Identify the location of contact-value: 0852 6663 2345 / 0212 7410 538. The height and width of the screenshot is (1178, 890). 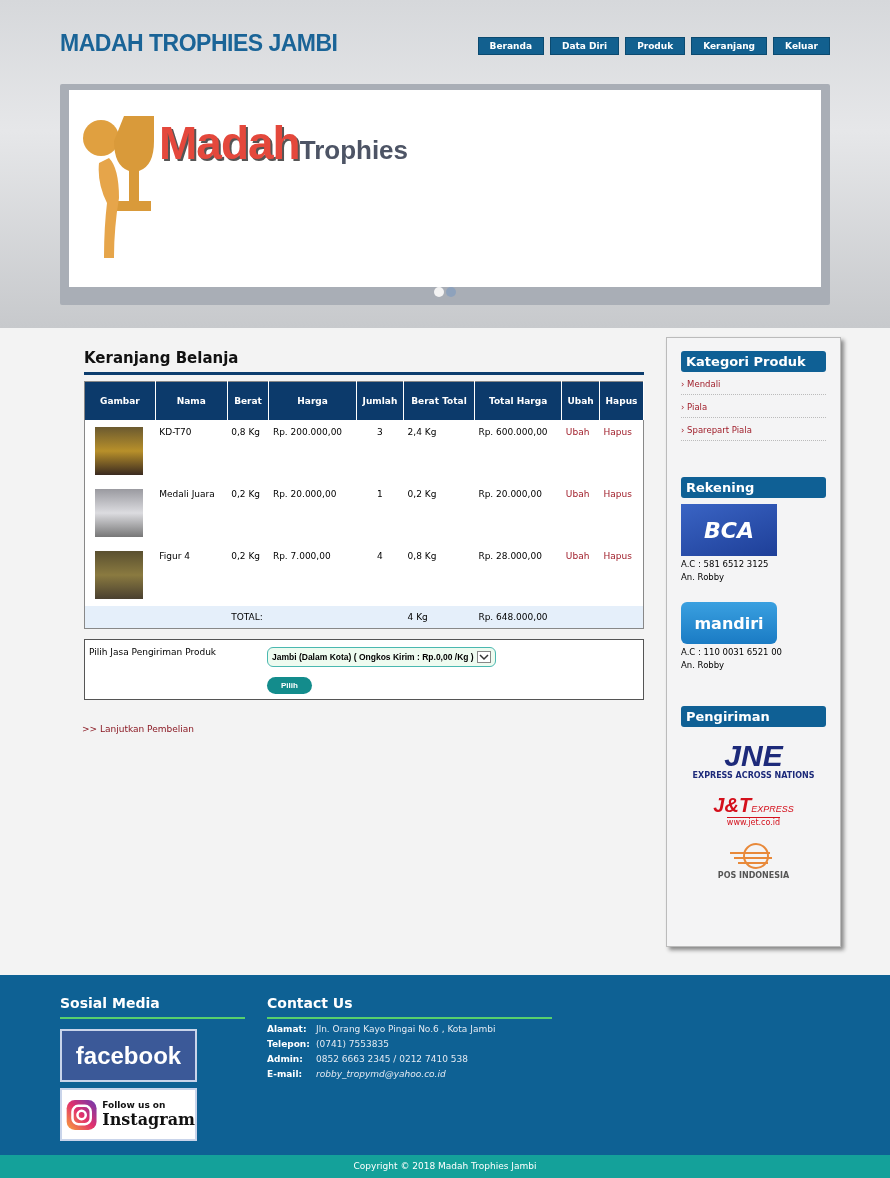
(392, 1059).